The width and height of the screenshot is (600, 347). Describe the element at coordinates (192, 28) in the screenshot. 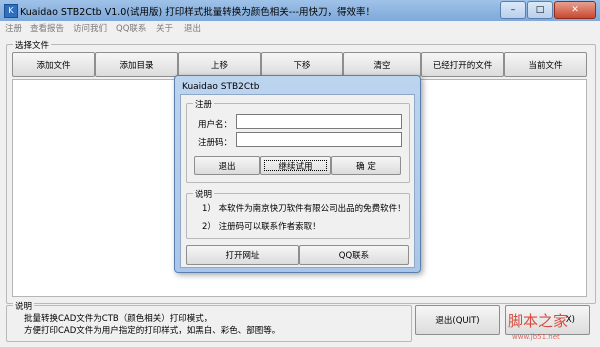

I see `menu-exit: 退出` at that location.